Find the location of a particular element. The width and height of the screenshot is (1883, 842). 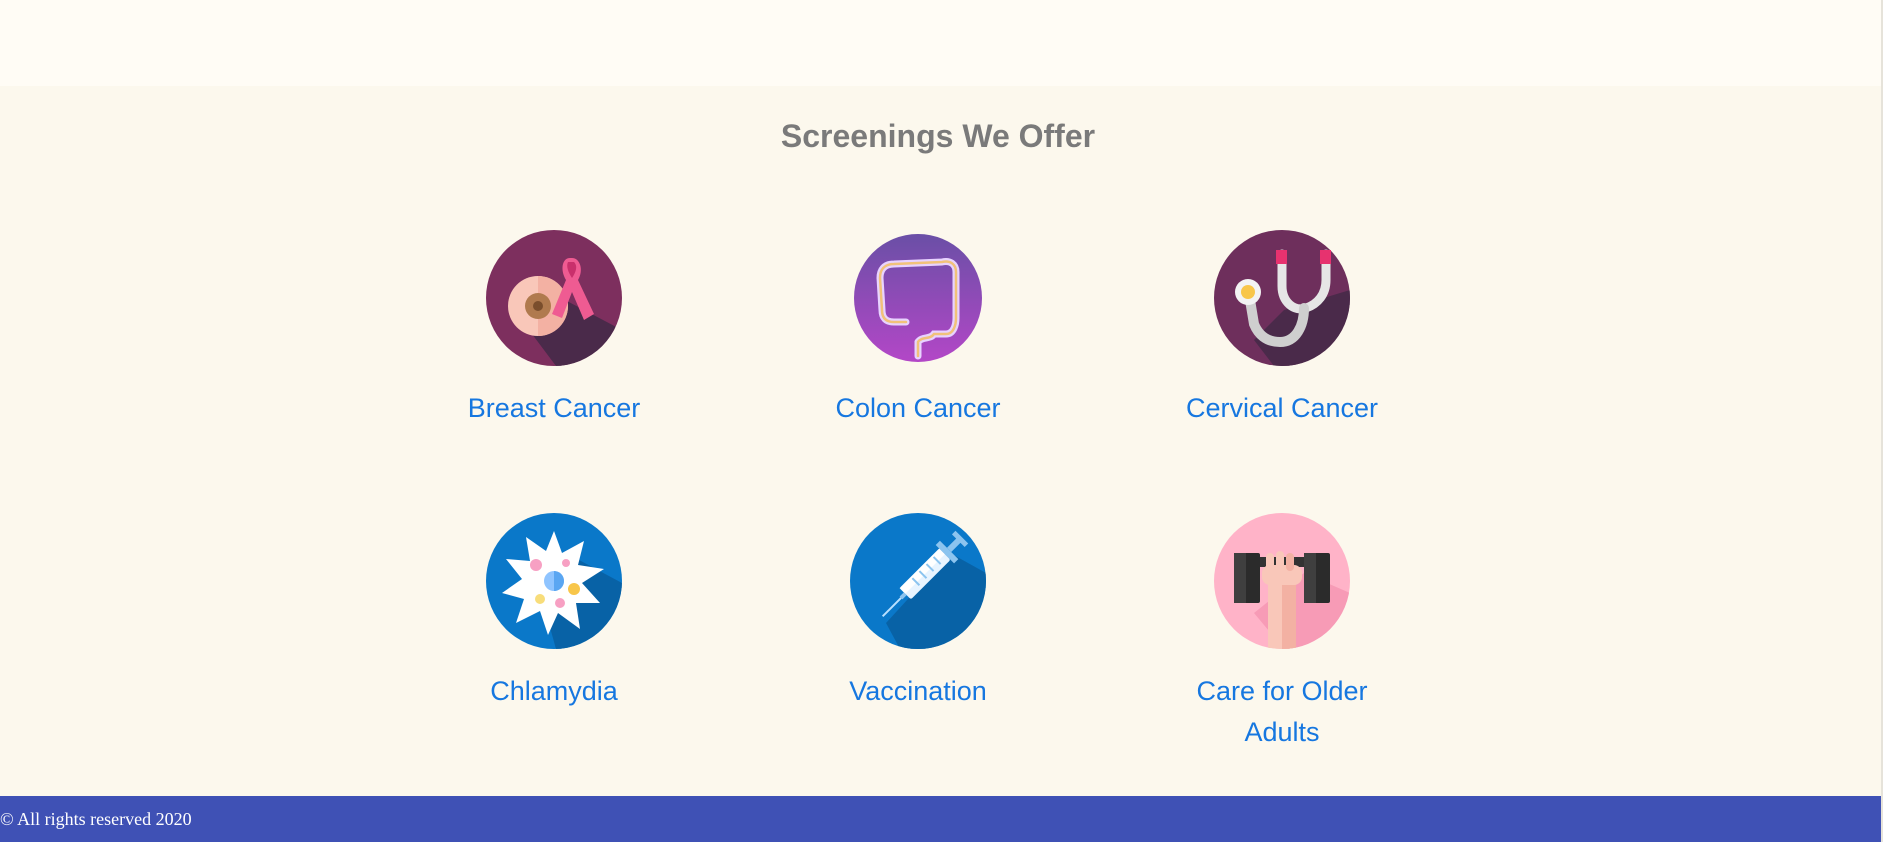

card-colon-cancer: Colon Cancer is located at coordinates (918, 329).